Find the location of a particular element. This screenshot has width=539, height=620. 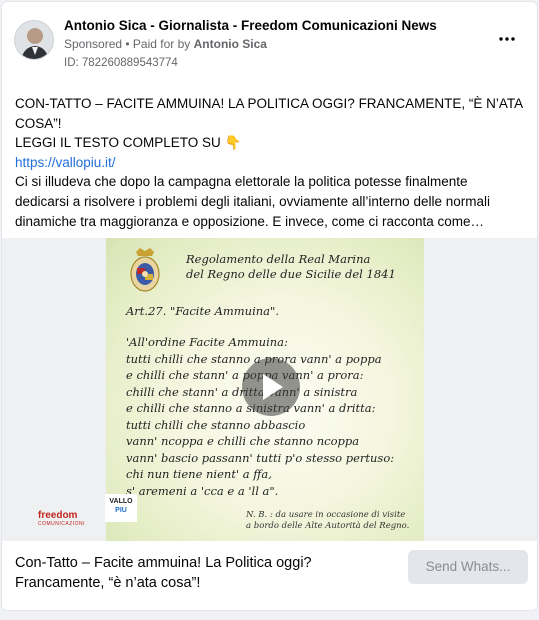

ad-headline-line: Francamente, “è n’ata cosa”! is located at coordinates (108, 583).